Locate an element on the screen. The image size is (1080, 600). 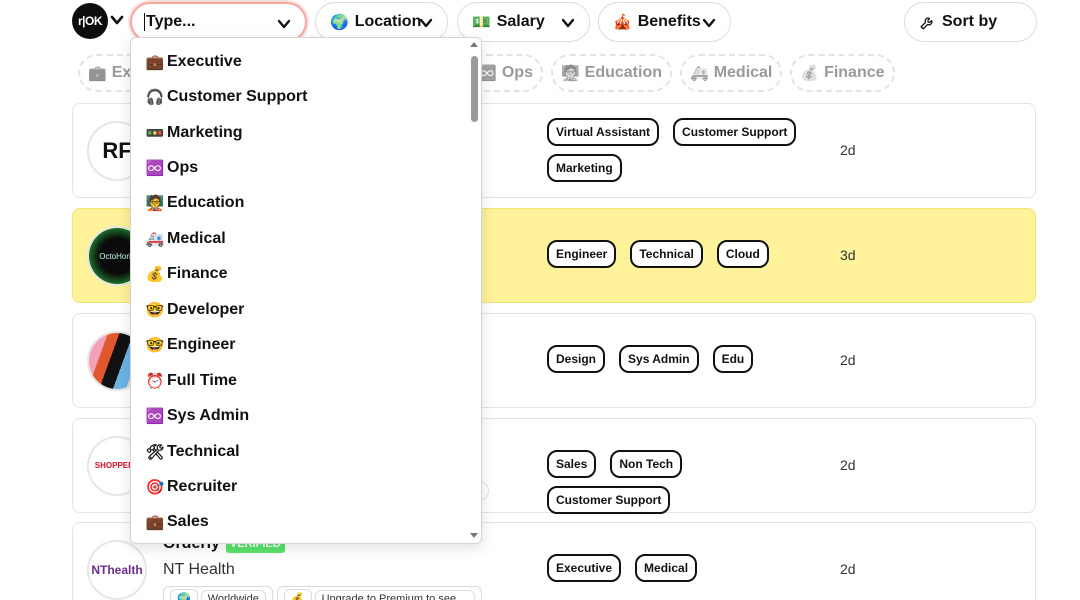
option-education: 🧑‍🏫 Education is located at coordinates (299, 203).